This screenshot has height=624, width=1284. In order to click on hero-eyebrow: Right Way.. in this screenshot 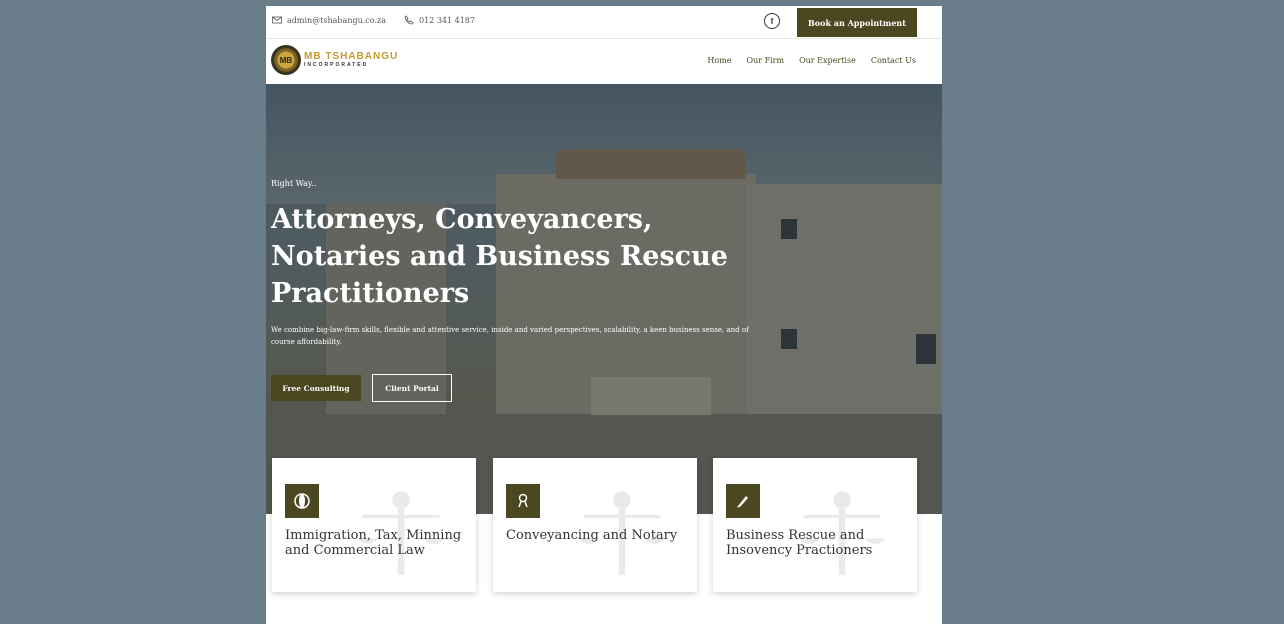, I will do `click(294, 183)`.